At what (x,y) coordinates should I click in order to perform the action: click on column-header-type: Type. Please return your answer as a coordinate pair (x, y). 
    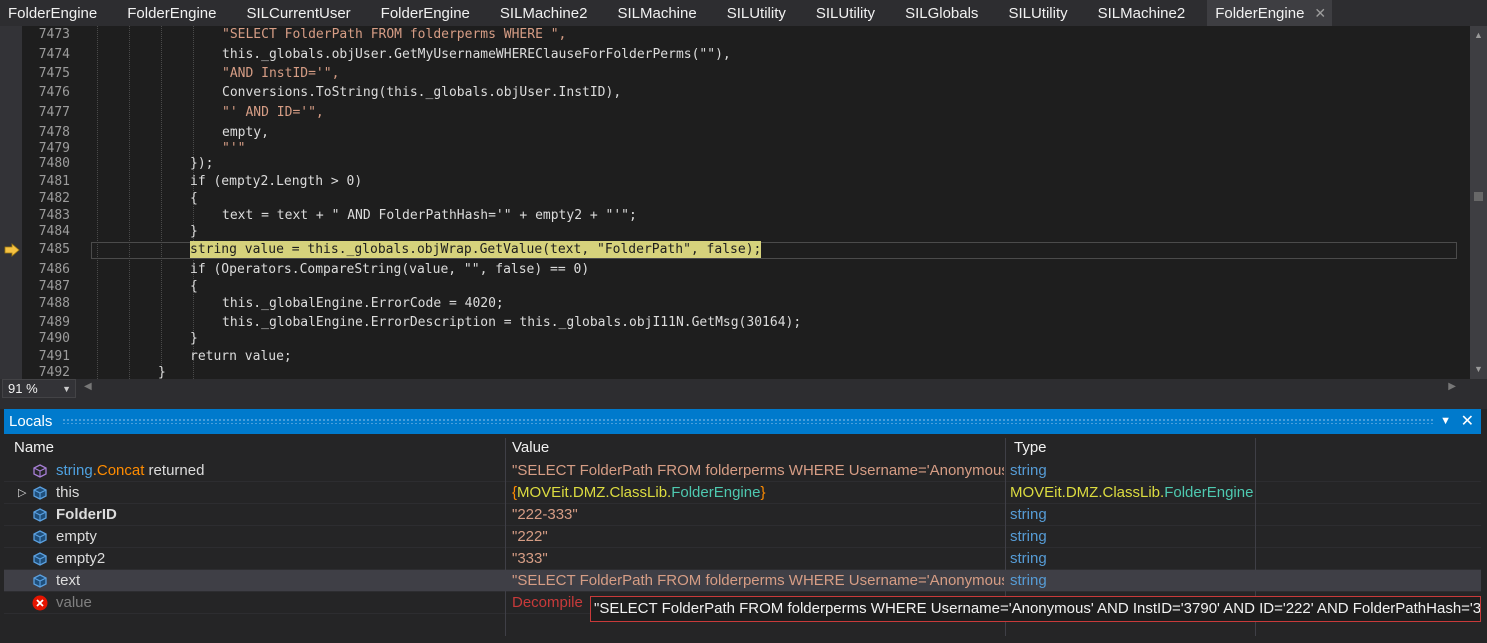
    Looking at the image, I should click on (1030, 448).